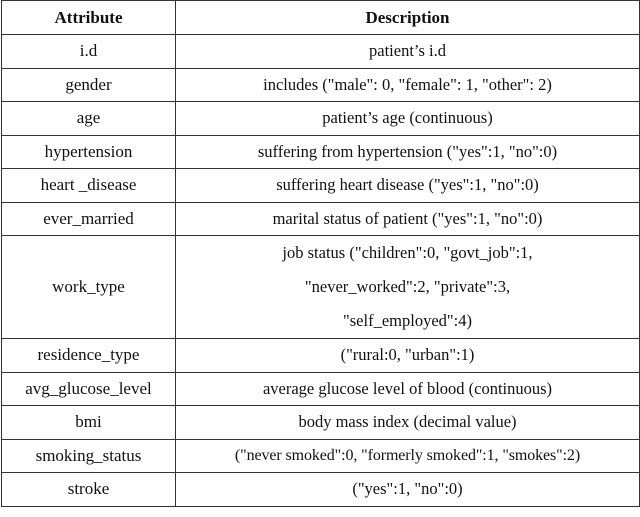 The width and height of the screenshot is (640, 517). Describe the element at coordinates (88, 51) in the screenshot. I see `attribute-cell: i.d` at that location.